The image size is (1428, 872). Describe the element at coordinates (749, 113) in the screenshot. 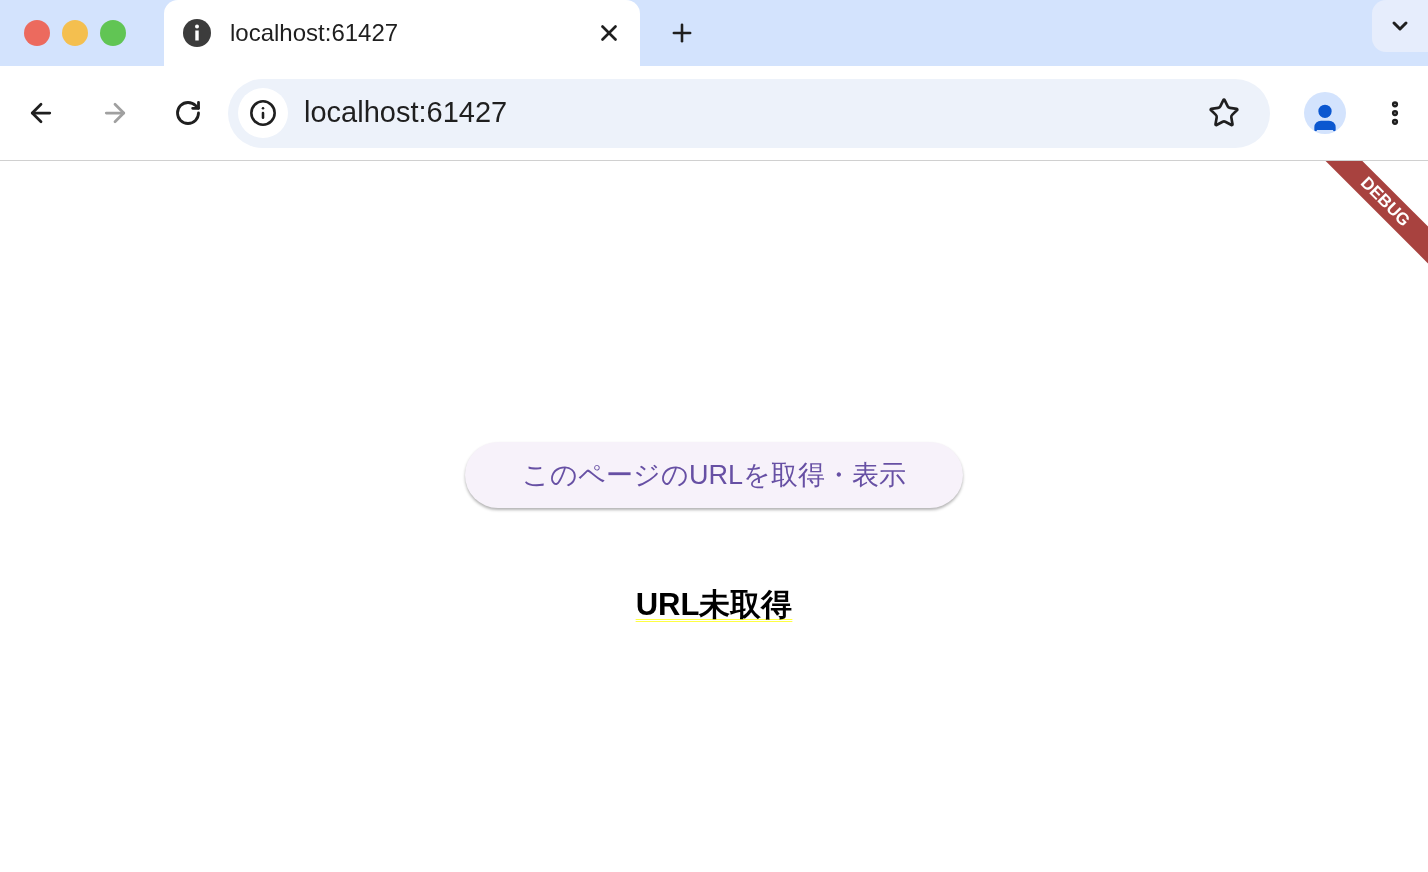

I see `address-bar: localhost:61427` at that location.